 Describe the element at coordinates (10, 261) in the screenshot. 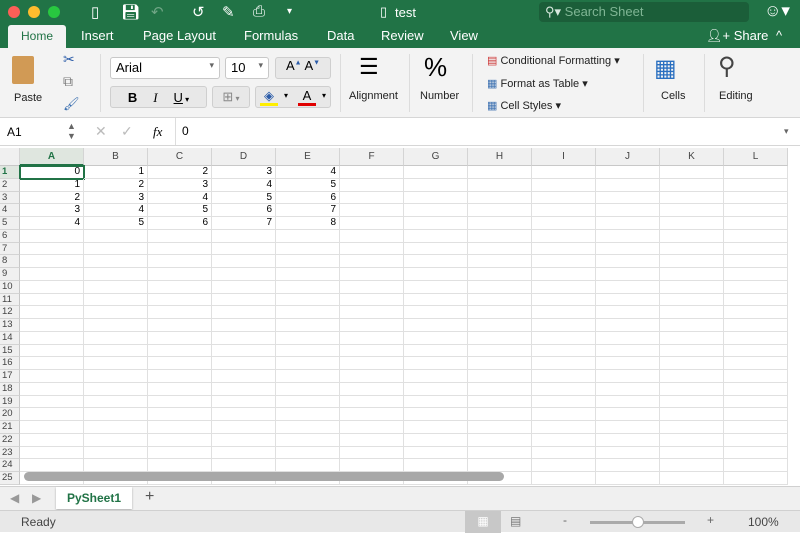

I see `row-header-8: 8` at that location.